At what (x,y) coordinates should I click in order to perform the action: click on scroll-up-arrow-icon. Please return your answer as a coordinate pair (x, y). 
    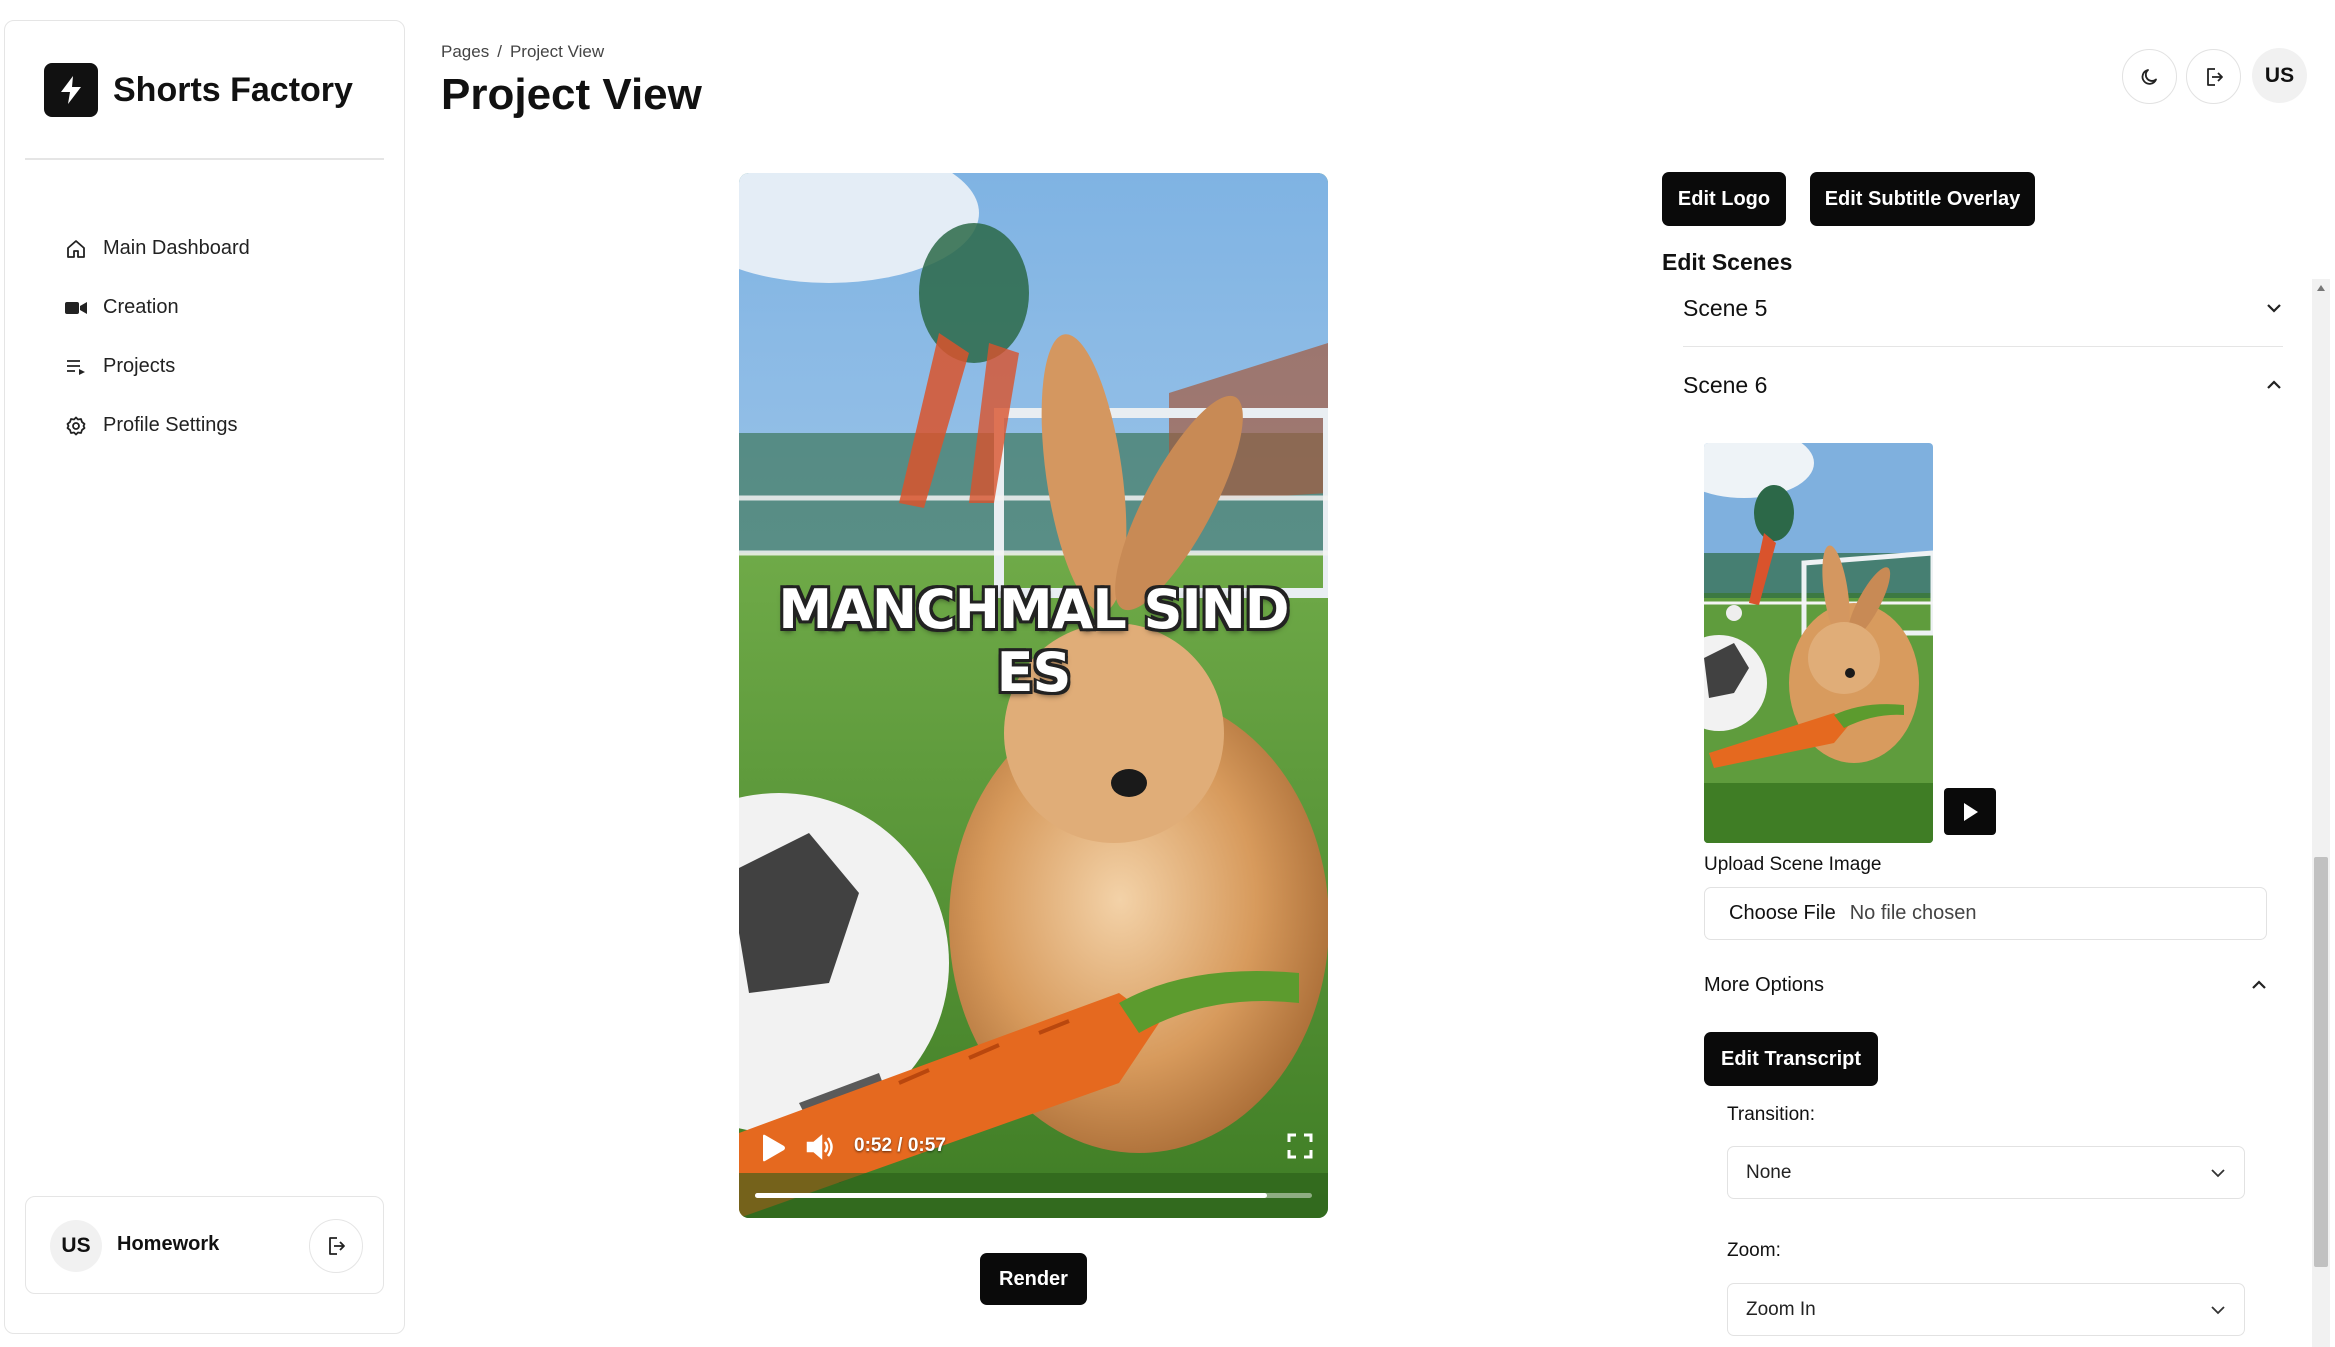
    Looking at the image, I should click on (2321, 288).